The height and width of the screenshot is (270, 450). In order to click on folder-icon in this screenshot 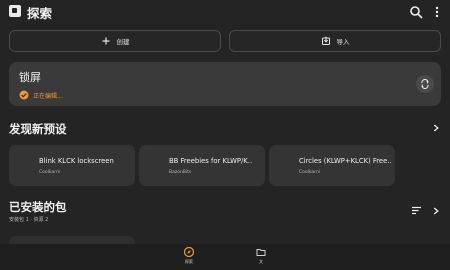, I will do `click(261, 252)`.